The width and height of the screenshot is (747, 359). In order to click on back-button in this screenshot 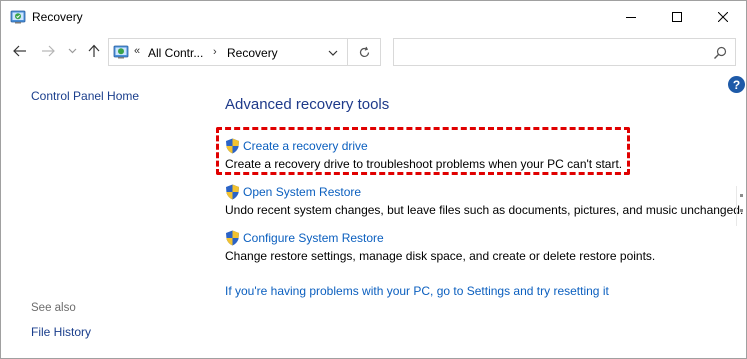, I will do `click(20, 51)`.